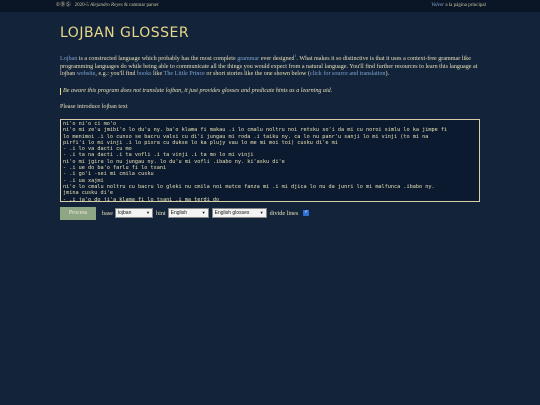 The image size is (540, 405). I want to click on back-link-text: Volver, so click(437, 5).